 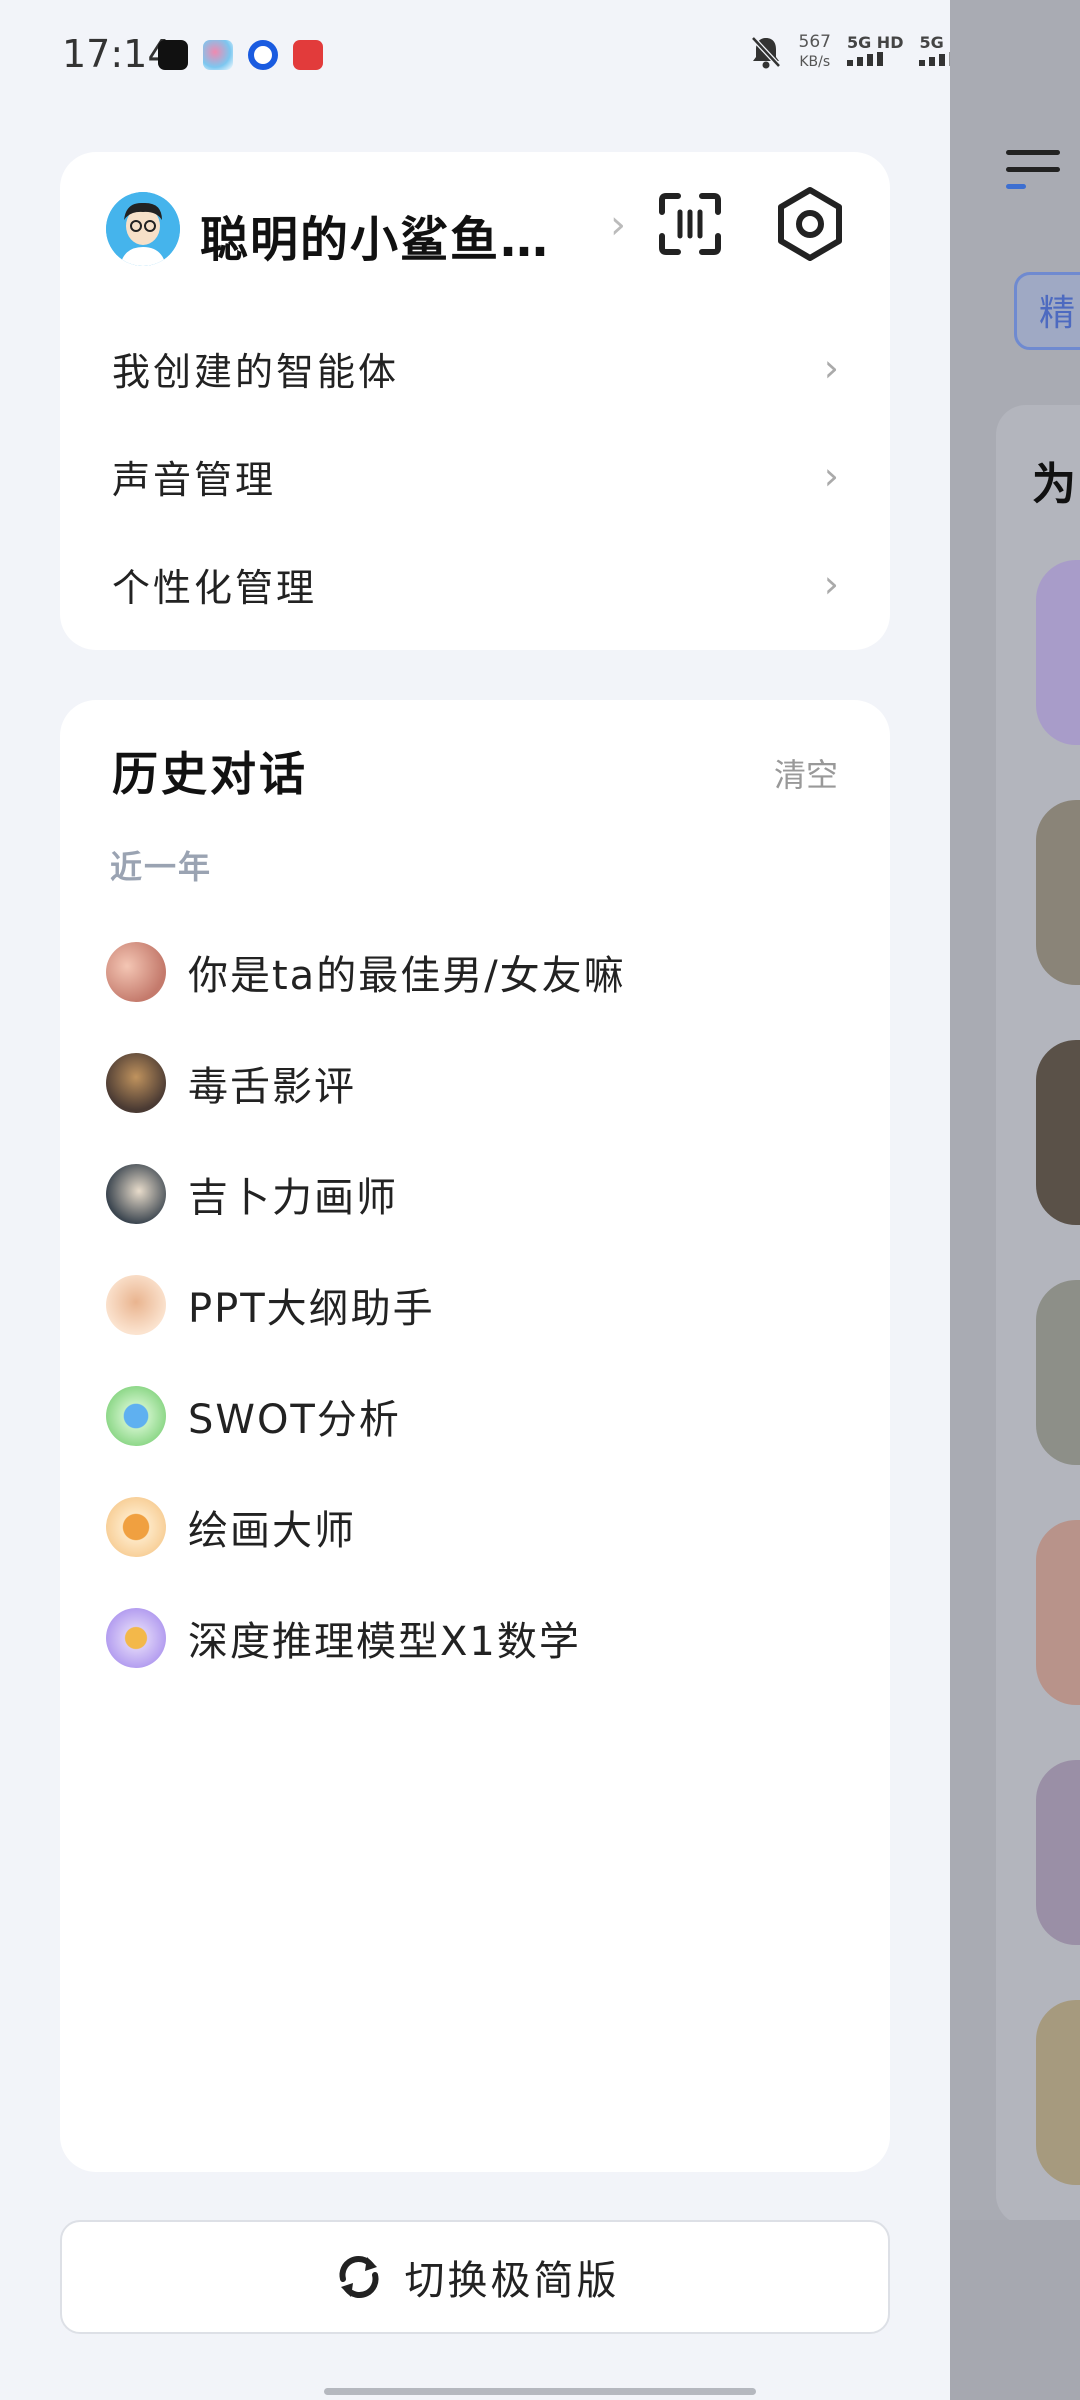 I want to click on underlying-page-overlay: 精 为, so click(x=1015, y=1110).